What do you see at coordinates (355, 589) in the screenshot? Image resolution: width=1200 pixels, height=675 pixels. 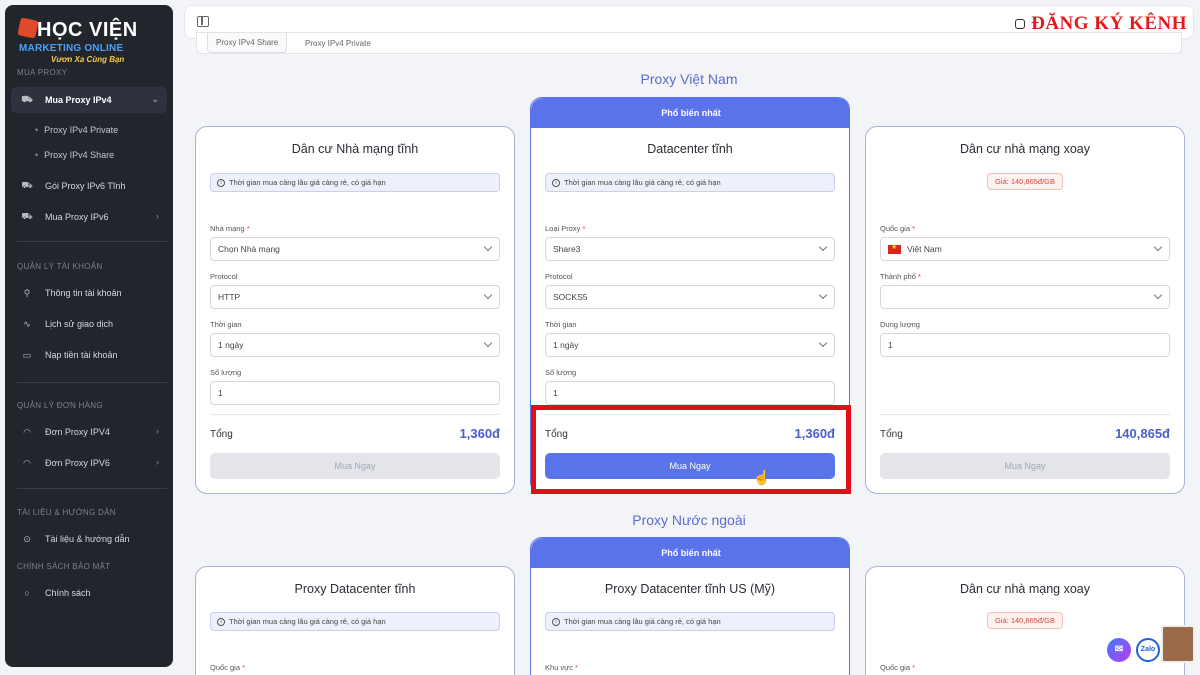 I see `card-title: Proxy Datacenter tĩnh` at bounding box center [355, 589].